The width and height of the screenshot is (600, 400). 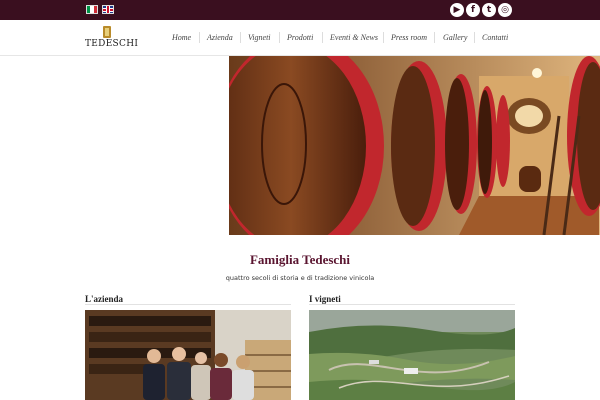 What do you see at coordinates (505, 10) in the screenshot?
I see `instagram-icon: ◎` at bounding box center [505, 10].